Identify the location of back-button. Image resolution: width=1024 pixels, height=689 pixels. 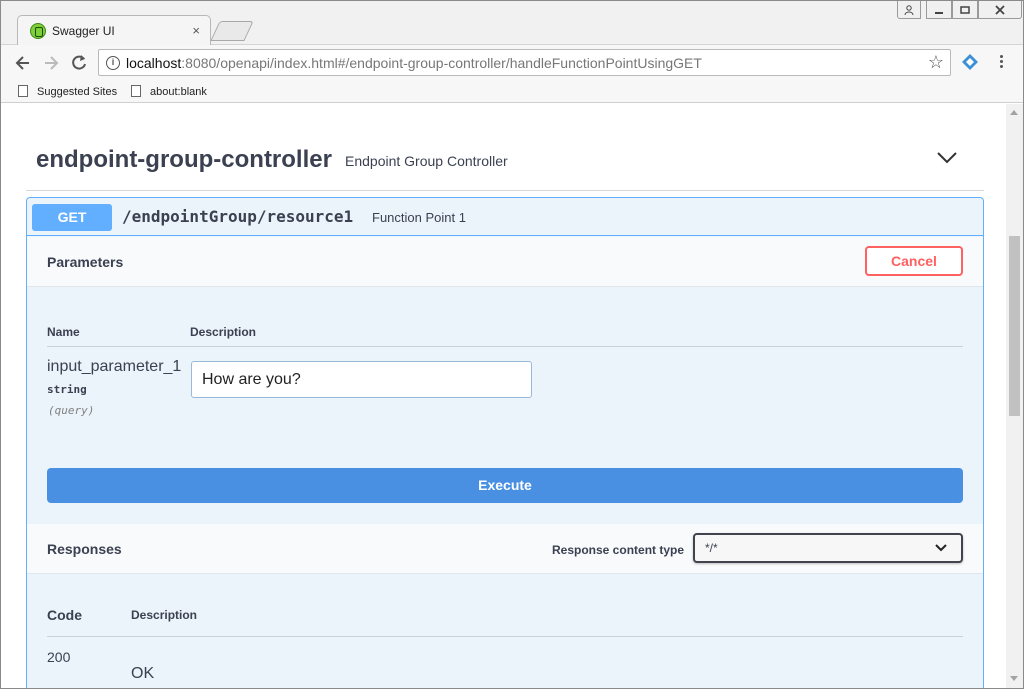
(23, 63).